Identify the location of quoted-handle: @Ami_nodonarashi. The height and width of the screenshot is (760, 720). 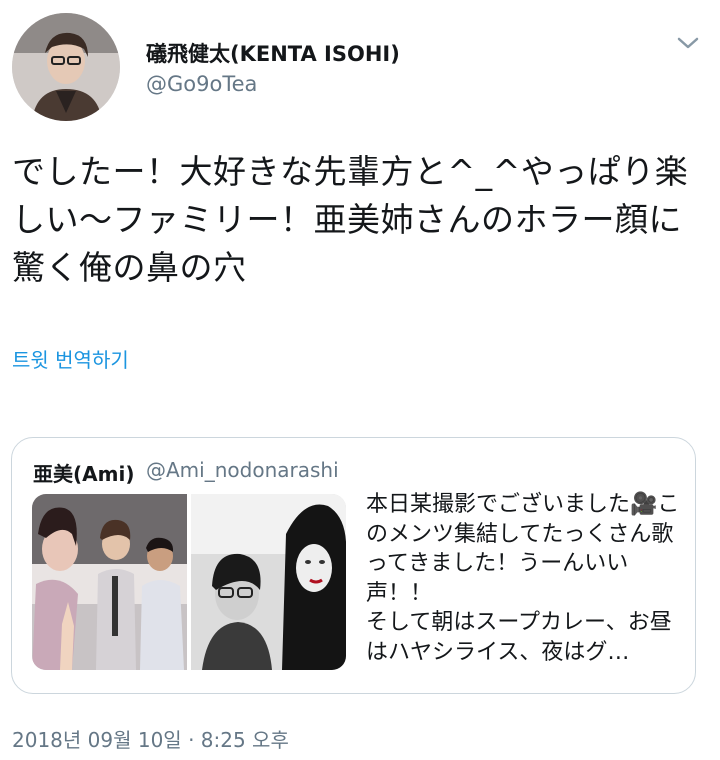
(242, 470).